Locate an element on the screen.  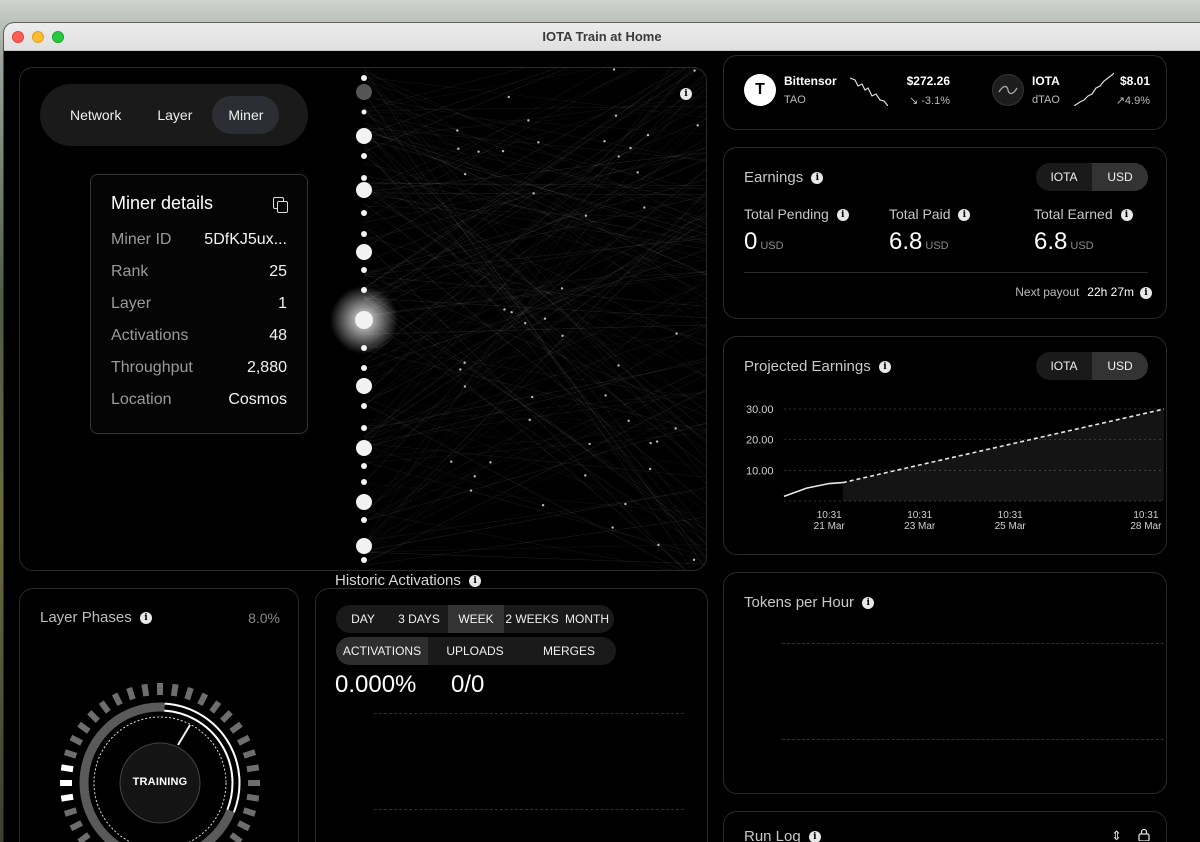
range-tab-2-weeks: 2 WEEKS is located at coordinates (532, 619).